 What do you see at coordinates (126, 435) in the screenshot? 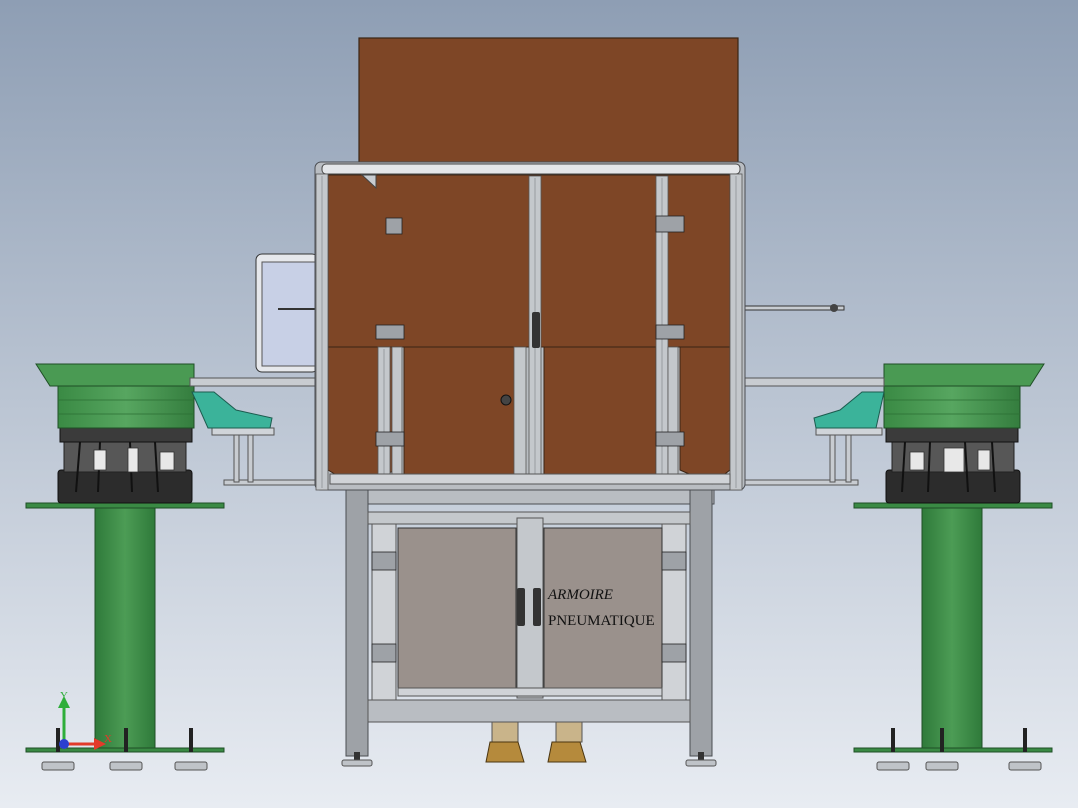
I see `left-bowl-ring` at bounding box center [126, 435].